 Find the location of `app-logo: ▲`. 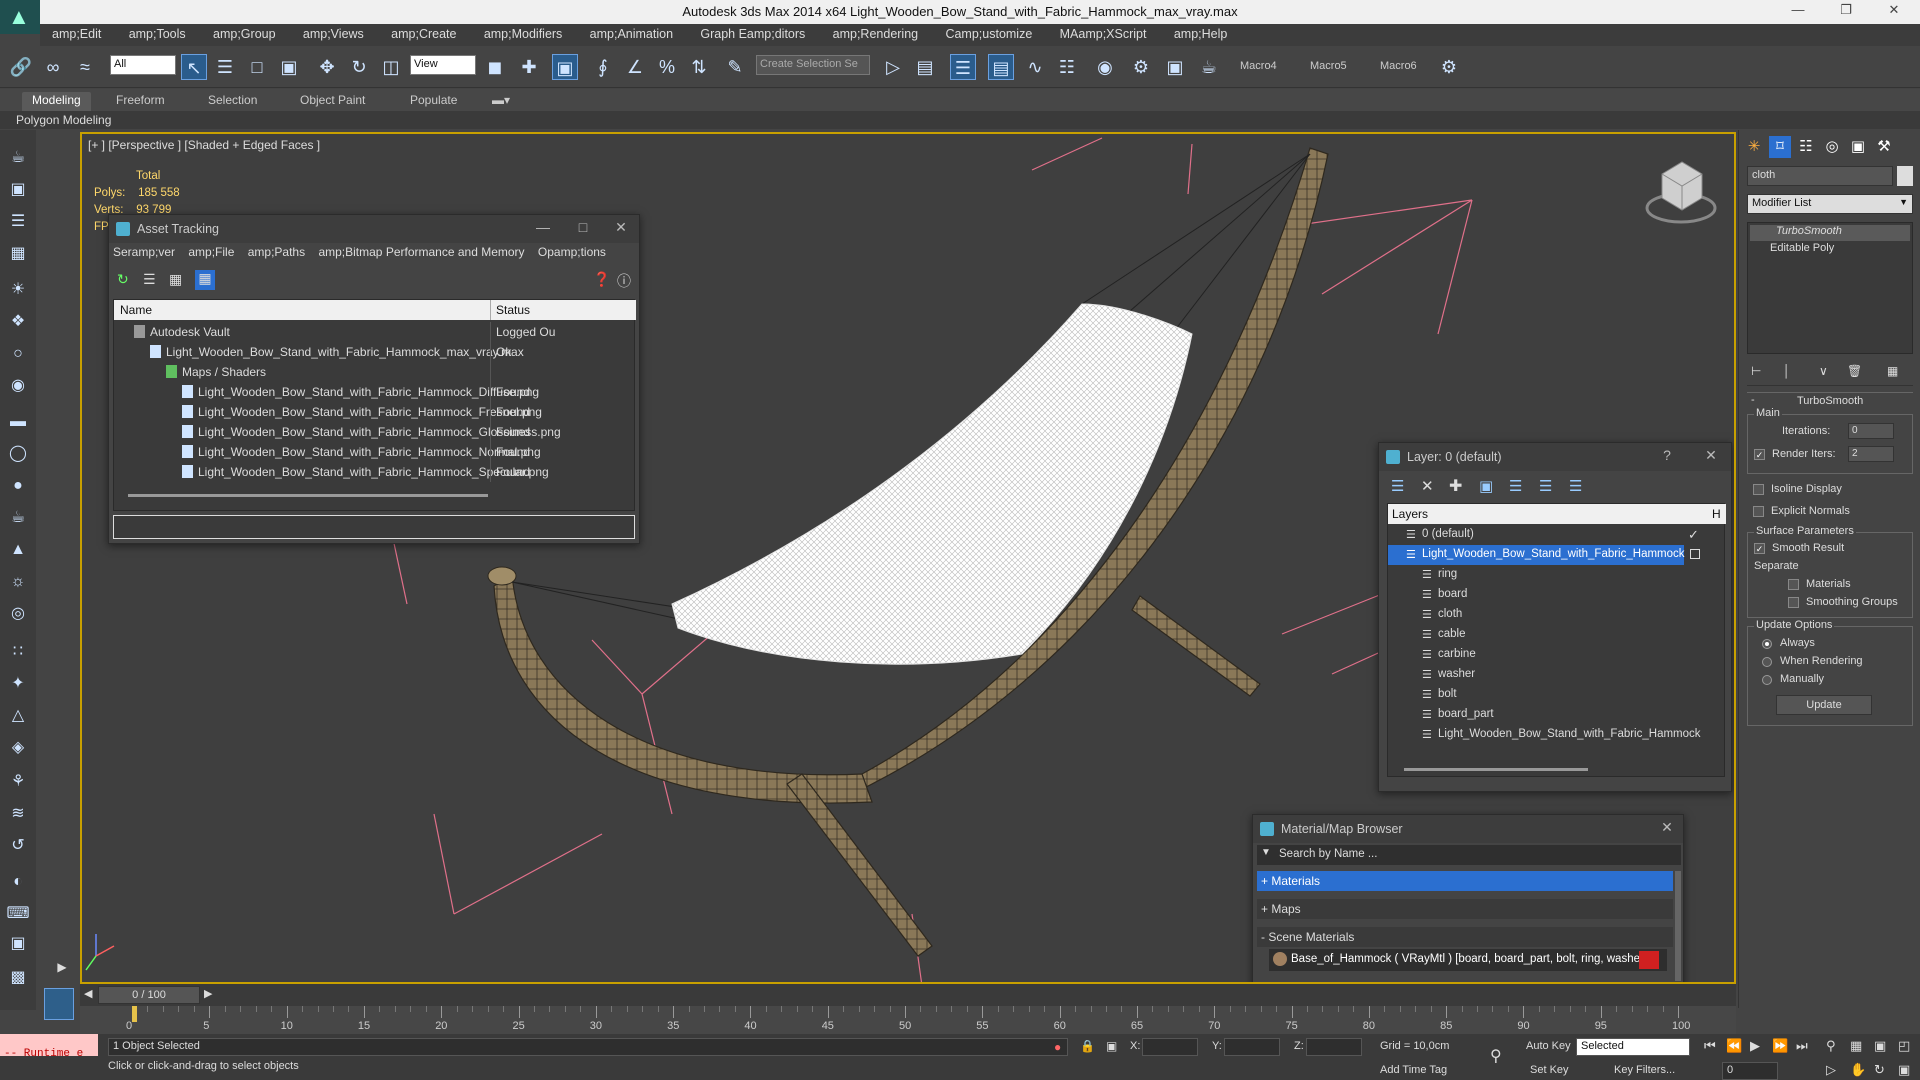

app-logo: ▲ is located at coordinates (20, 17).